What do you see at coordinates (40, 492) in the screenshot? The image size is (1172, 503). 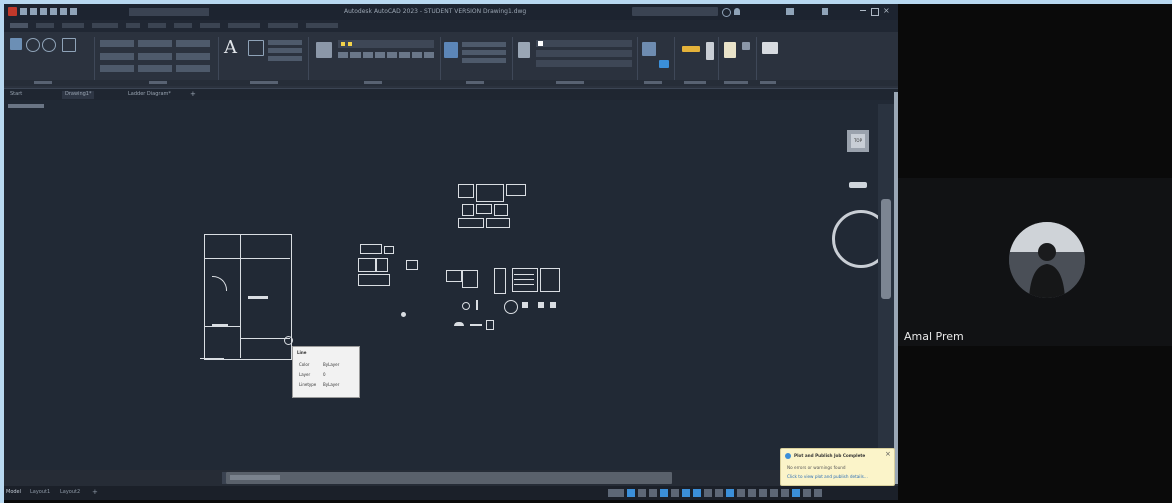 I see `layout1-tab: Layout1` at bounding box center [40, 492].